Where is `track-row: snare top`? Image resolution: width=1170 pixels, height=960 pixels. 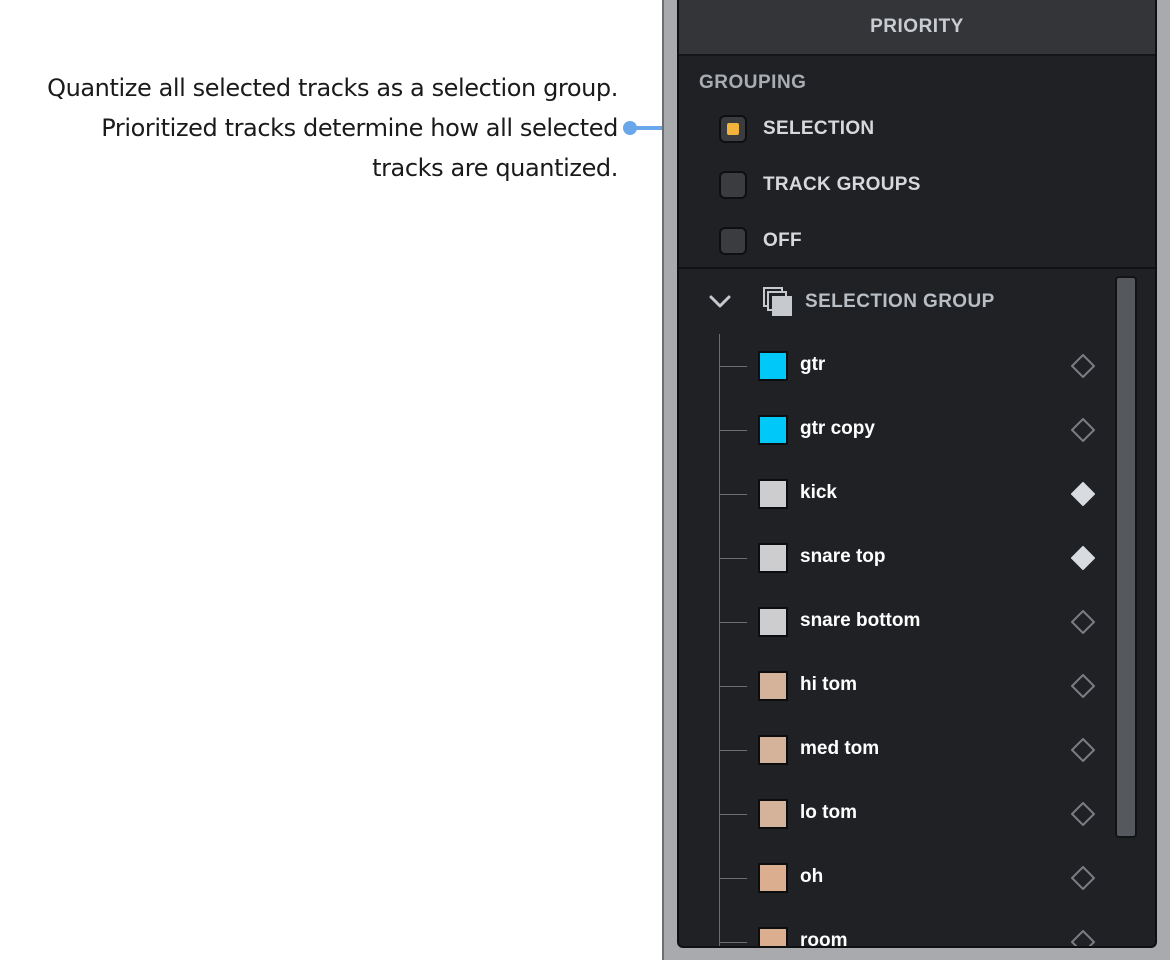 track-row: snare top is located at coordinates (909, 558).